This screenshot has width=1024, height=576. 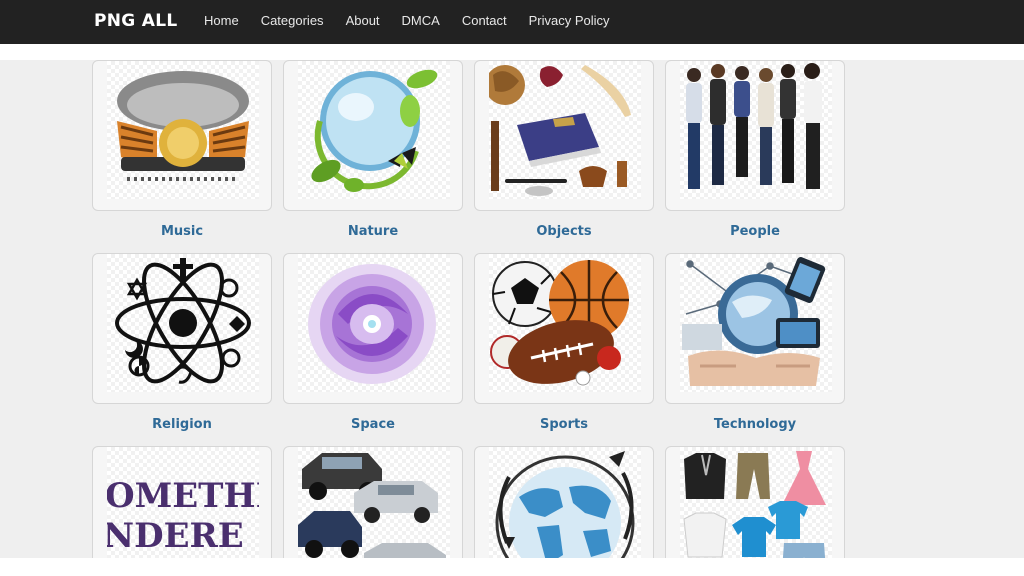 What do you see at coordinates (756, 130) in the screenshot?
I see `people-icon` at bounding box center [756, 130].